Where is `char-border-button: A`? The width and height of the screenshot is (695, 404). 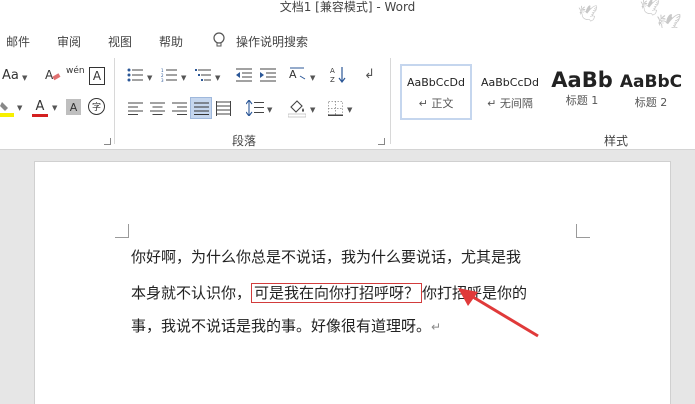 char-border-button: A is located at coordinates (97, 76).